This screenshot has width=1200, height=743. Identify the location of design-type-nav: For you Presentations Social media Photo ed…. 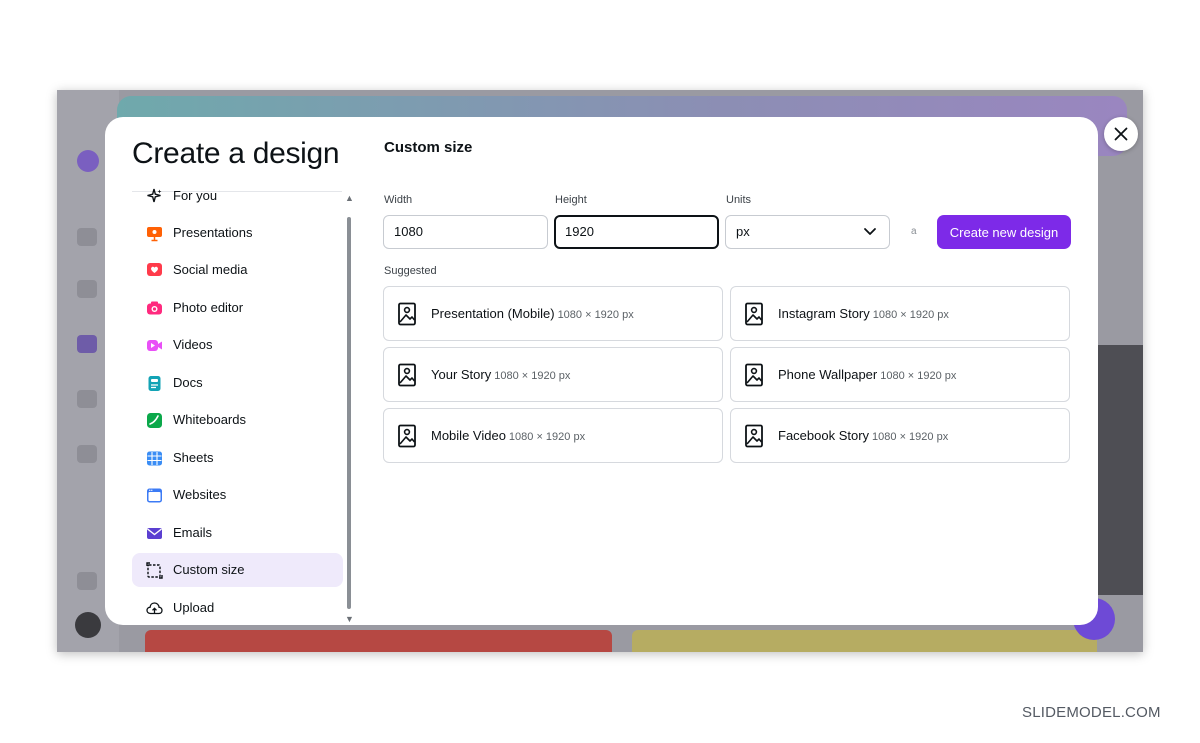
(241, 406).